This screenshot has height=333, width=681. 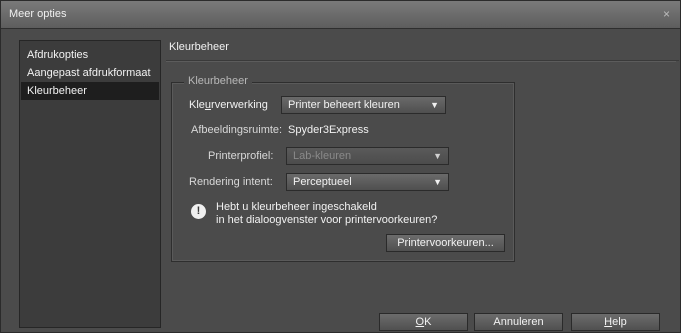 I want to click on color-handling-dropdown: Printer beheert kleuren ▼, so click(x=363, y=105).